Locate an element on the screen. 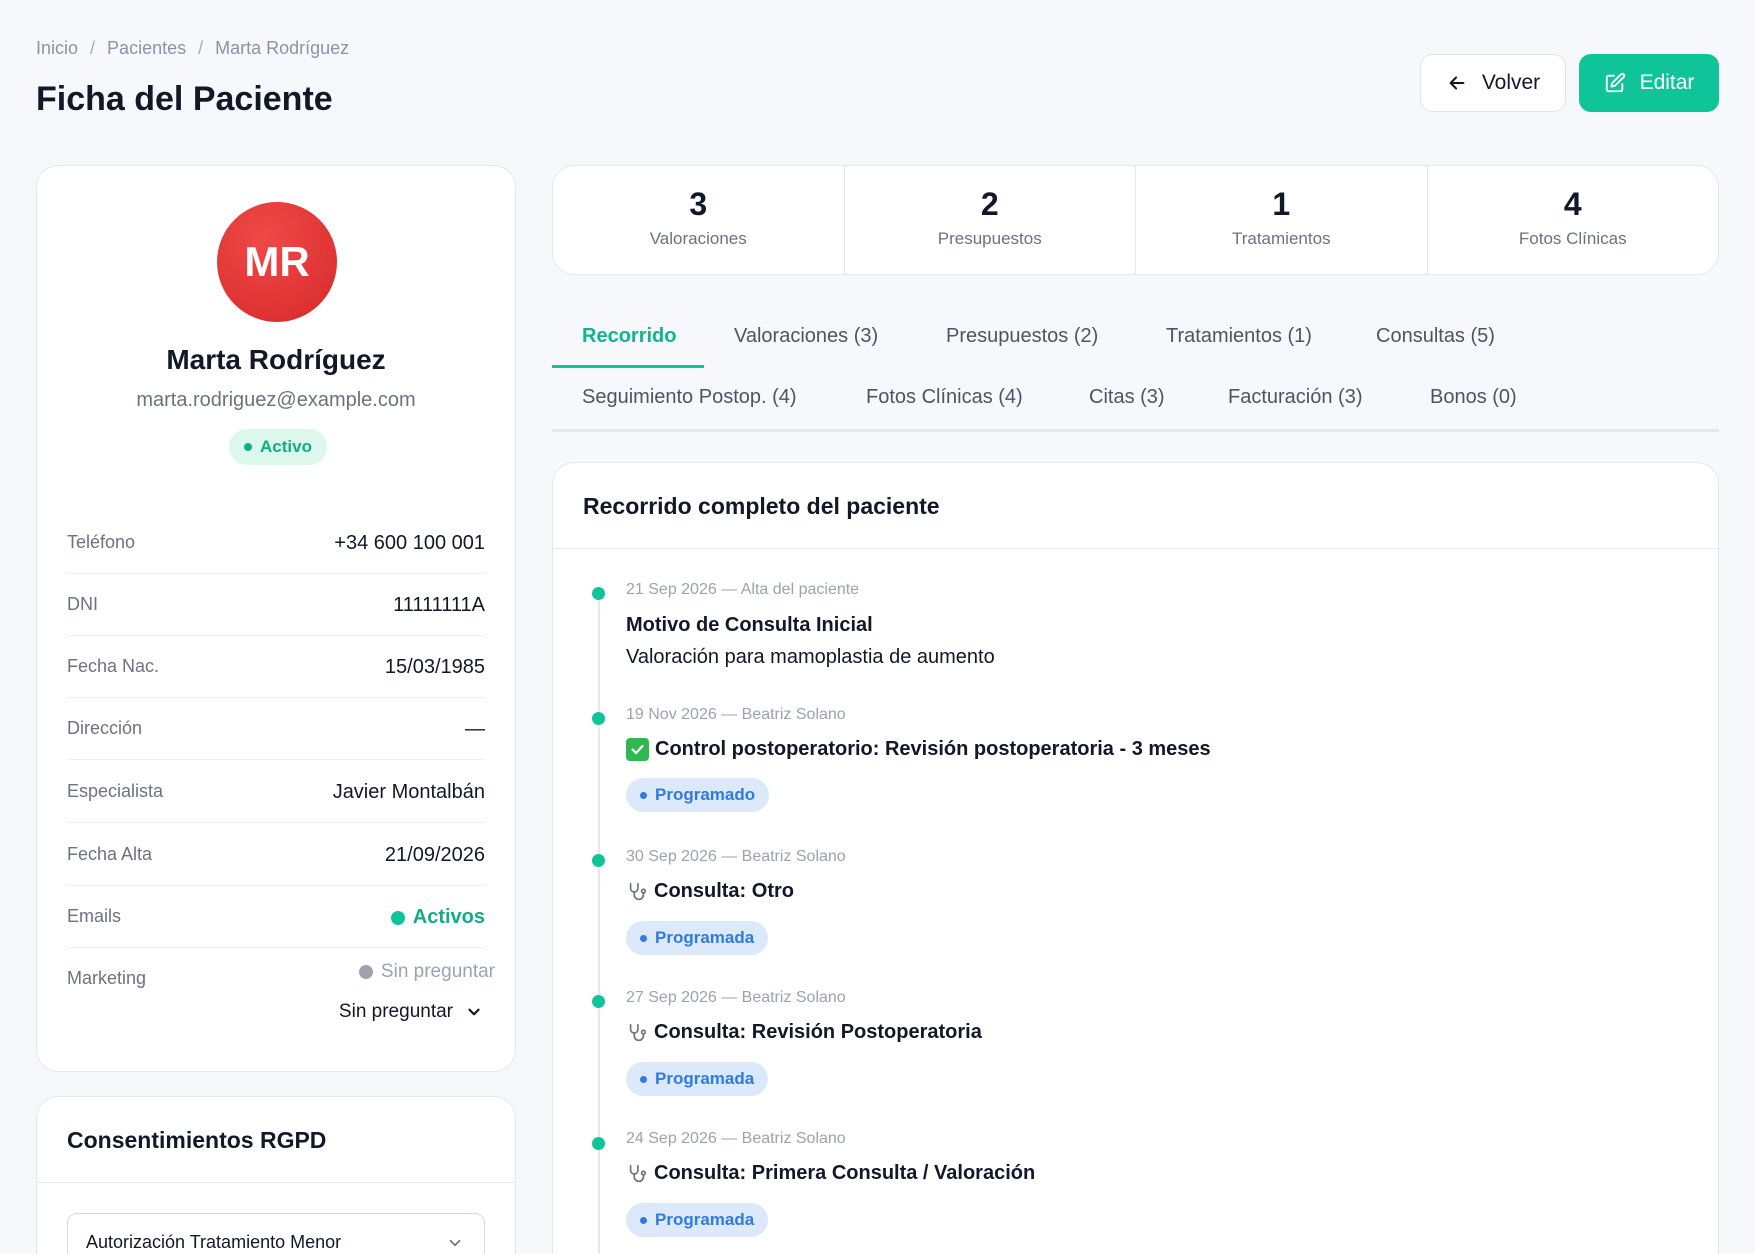  breadcrumb-home: Inicio is located at coordinates (57, 48).